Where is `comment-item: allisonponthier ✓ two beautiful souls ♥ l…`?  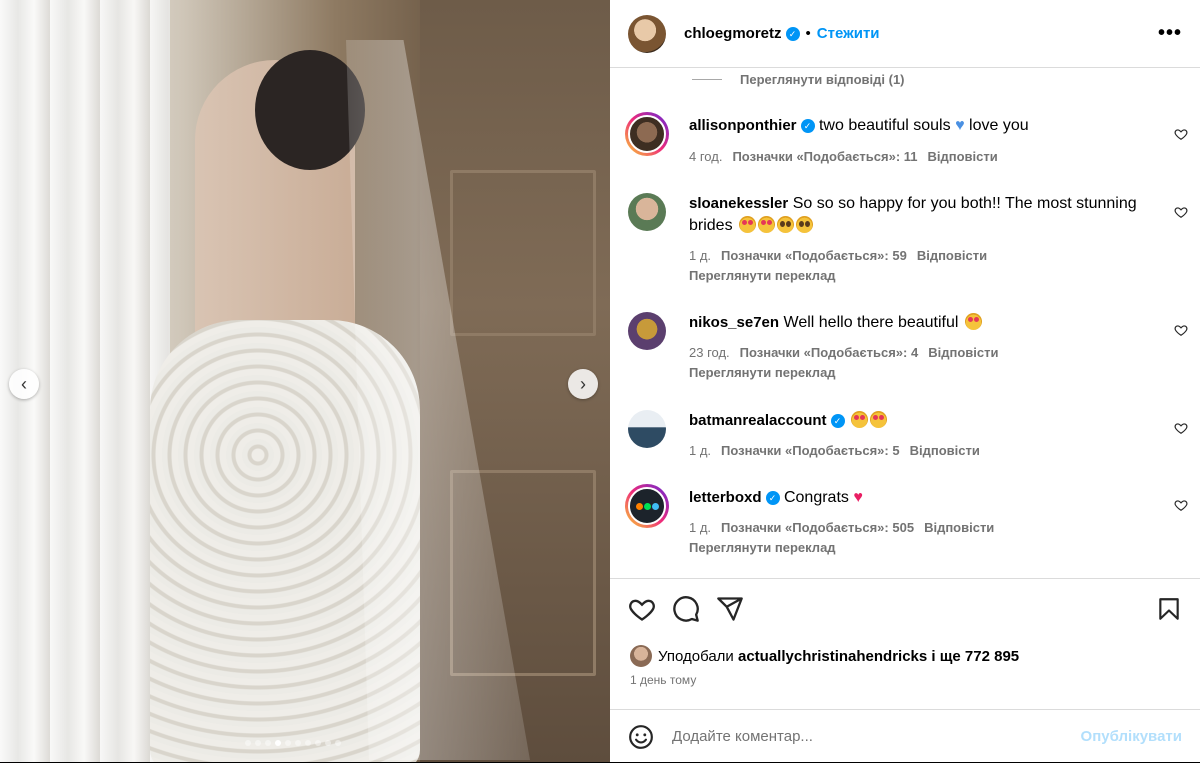 comment-item: allisonponthier ✓ two beautiful souls ♥ l… is located at coordinates (906, 143).